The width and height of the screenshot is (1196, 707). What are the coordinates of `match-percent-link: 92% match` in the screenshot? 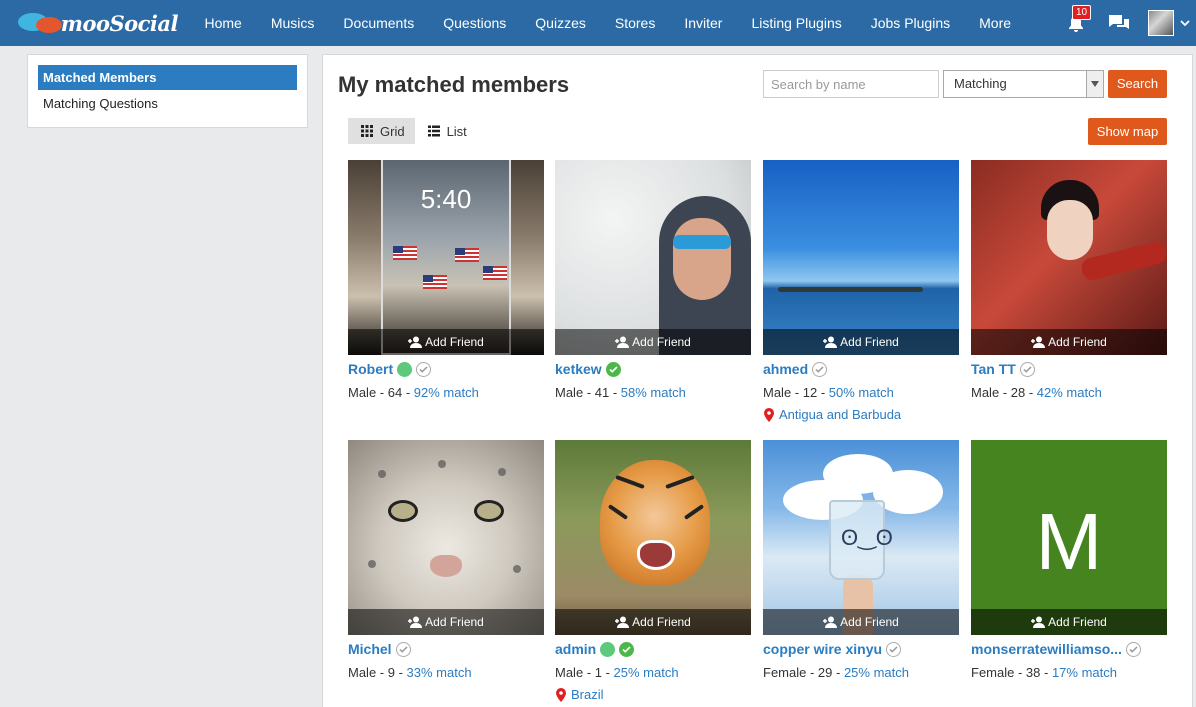 It's located at (446, 392).